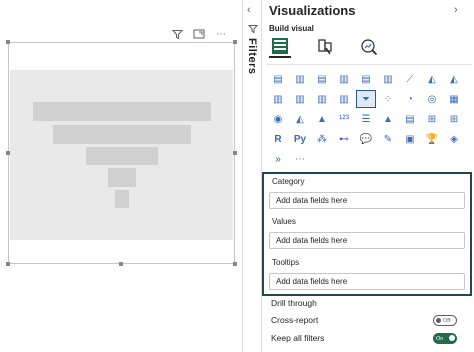 The height and width of the screenshot is (352, 474). What do you see at coordinates (388, 99) in the screenshot?
I see `scatter-chart-icon: ⁘` at bounding box center [388, 99].